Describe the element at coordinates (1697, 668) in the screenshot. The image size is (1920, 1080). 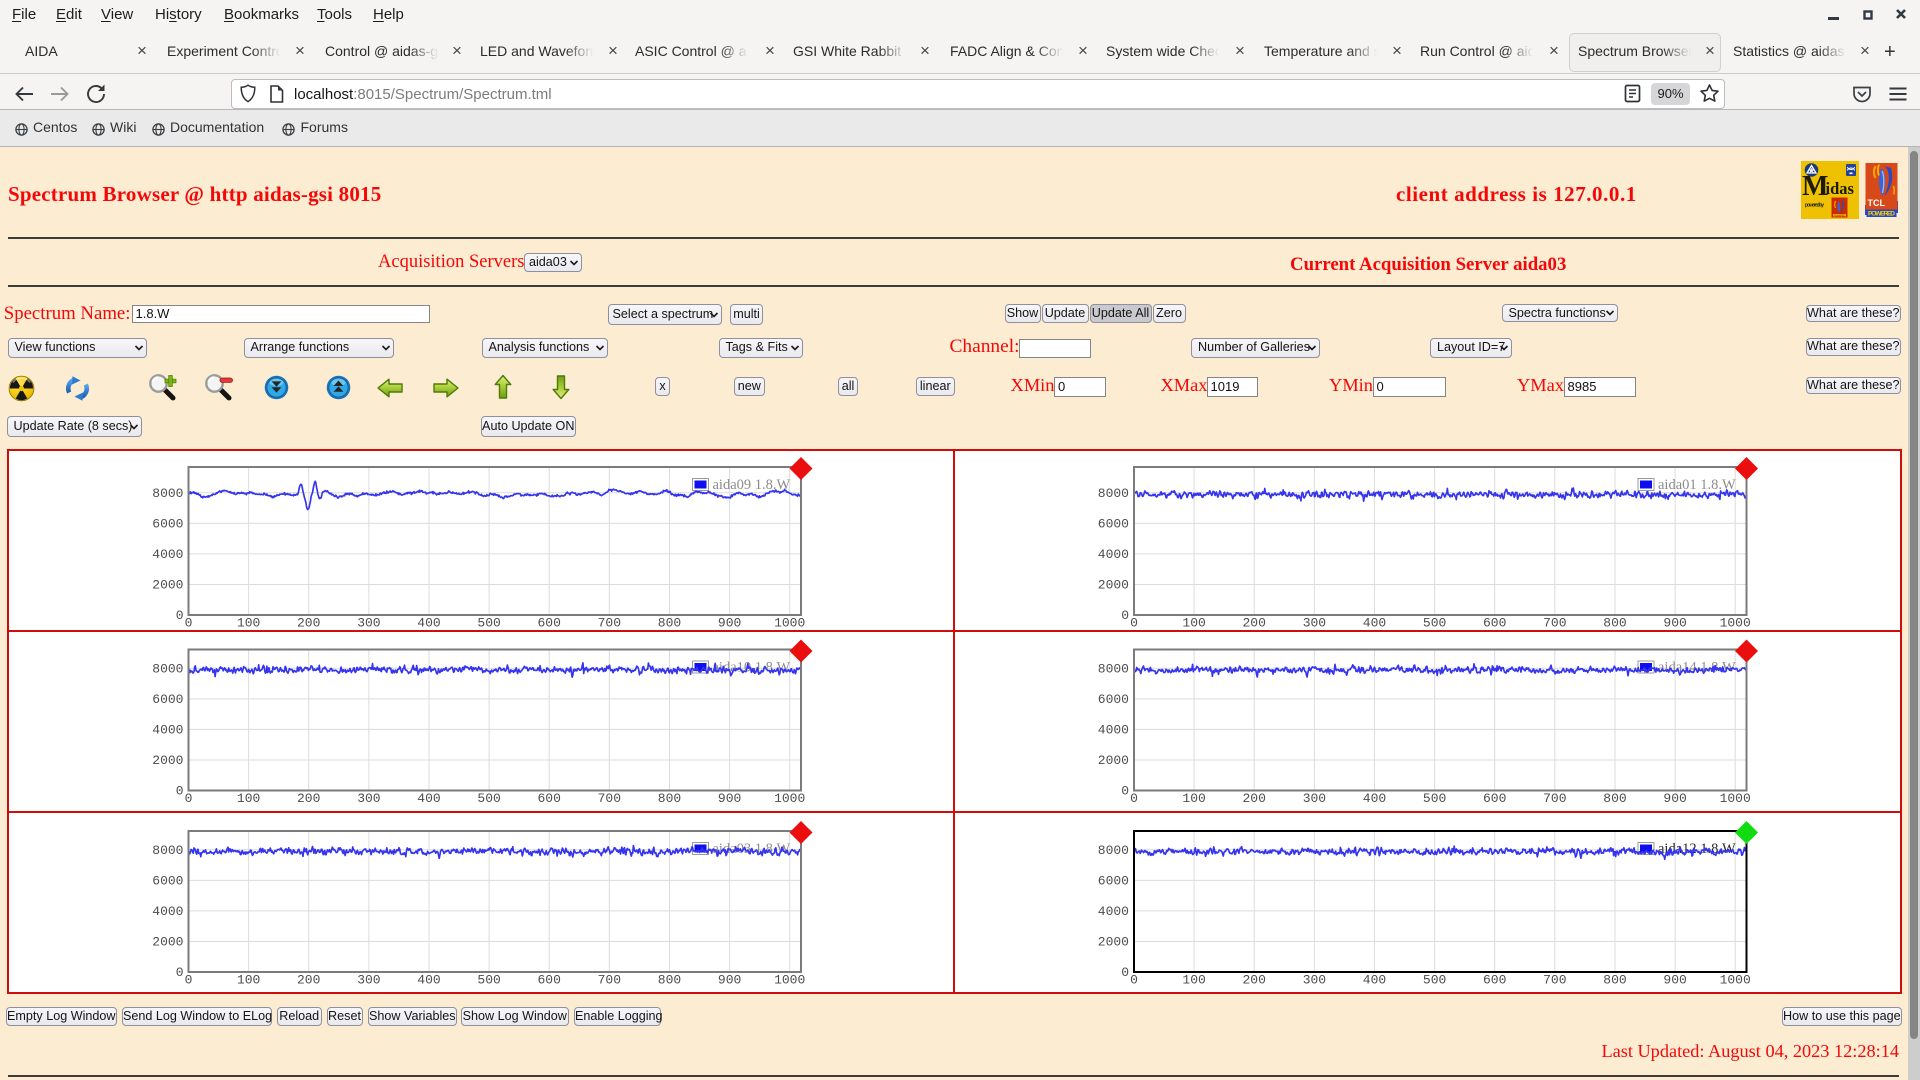
I see `svg-text: aida14 1.8.W` at that location.